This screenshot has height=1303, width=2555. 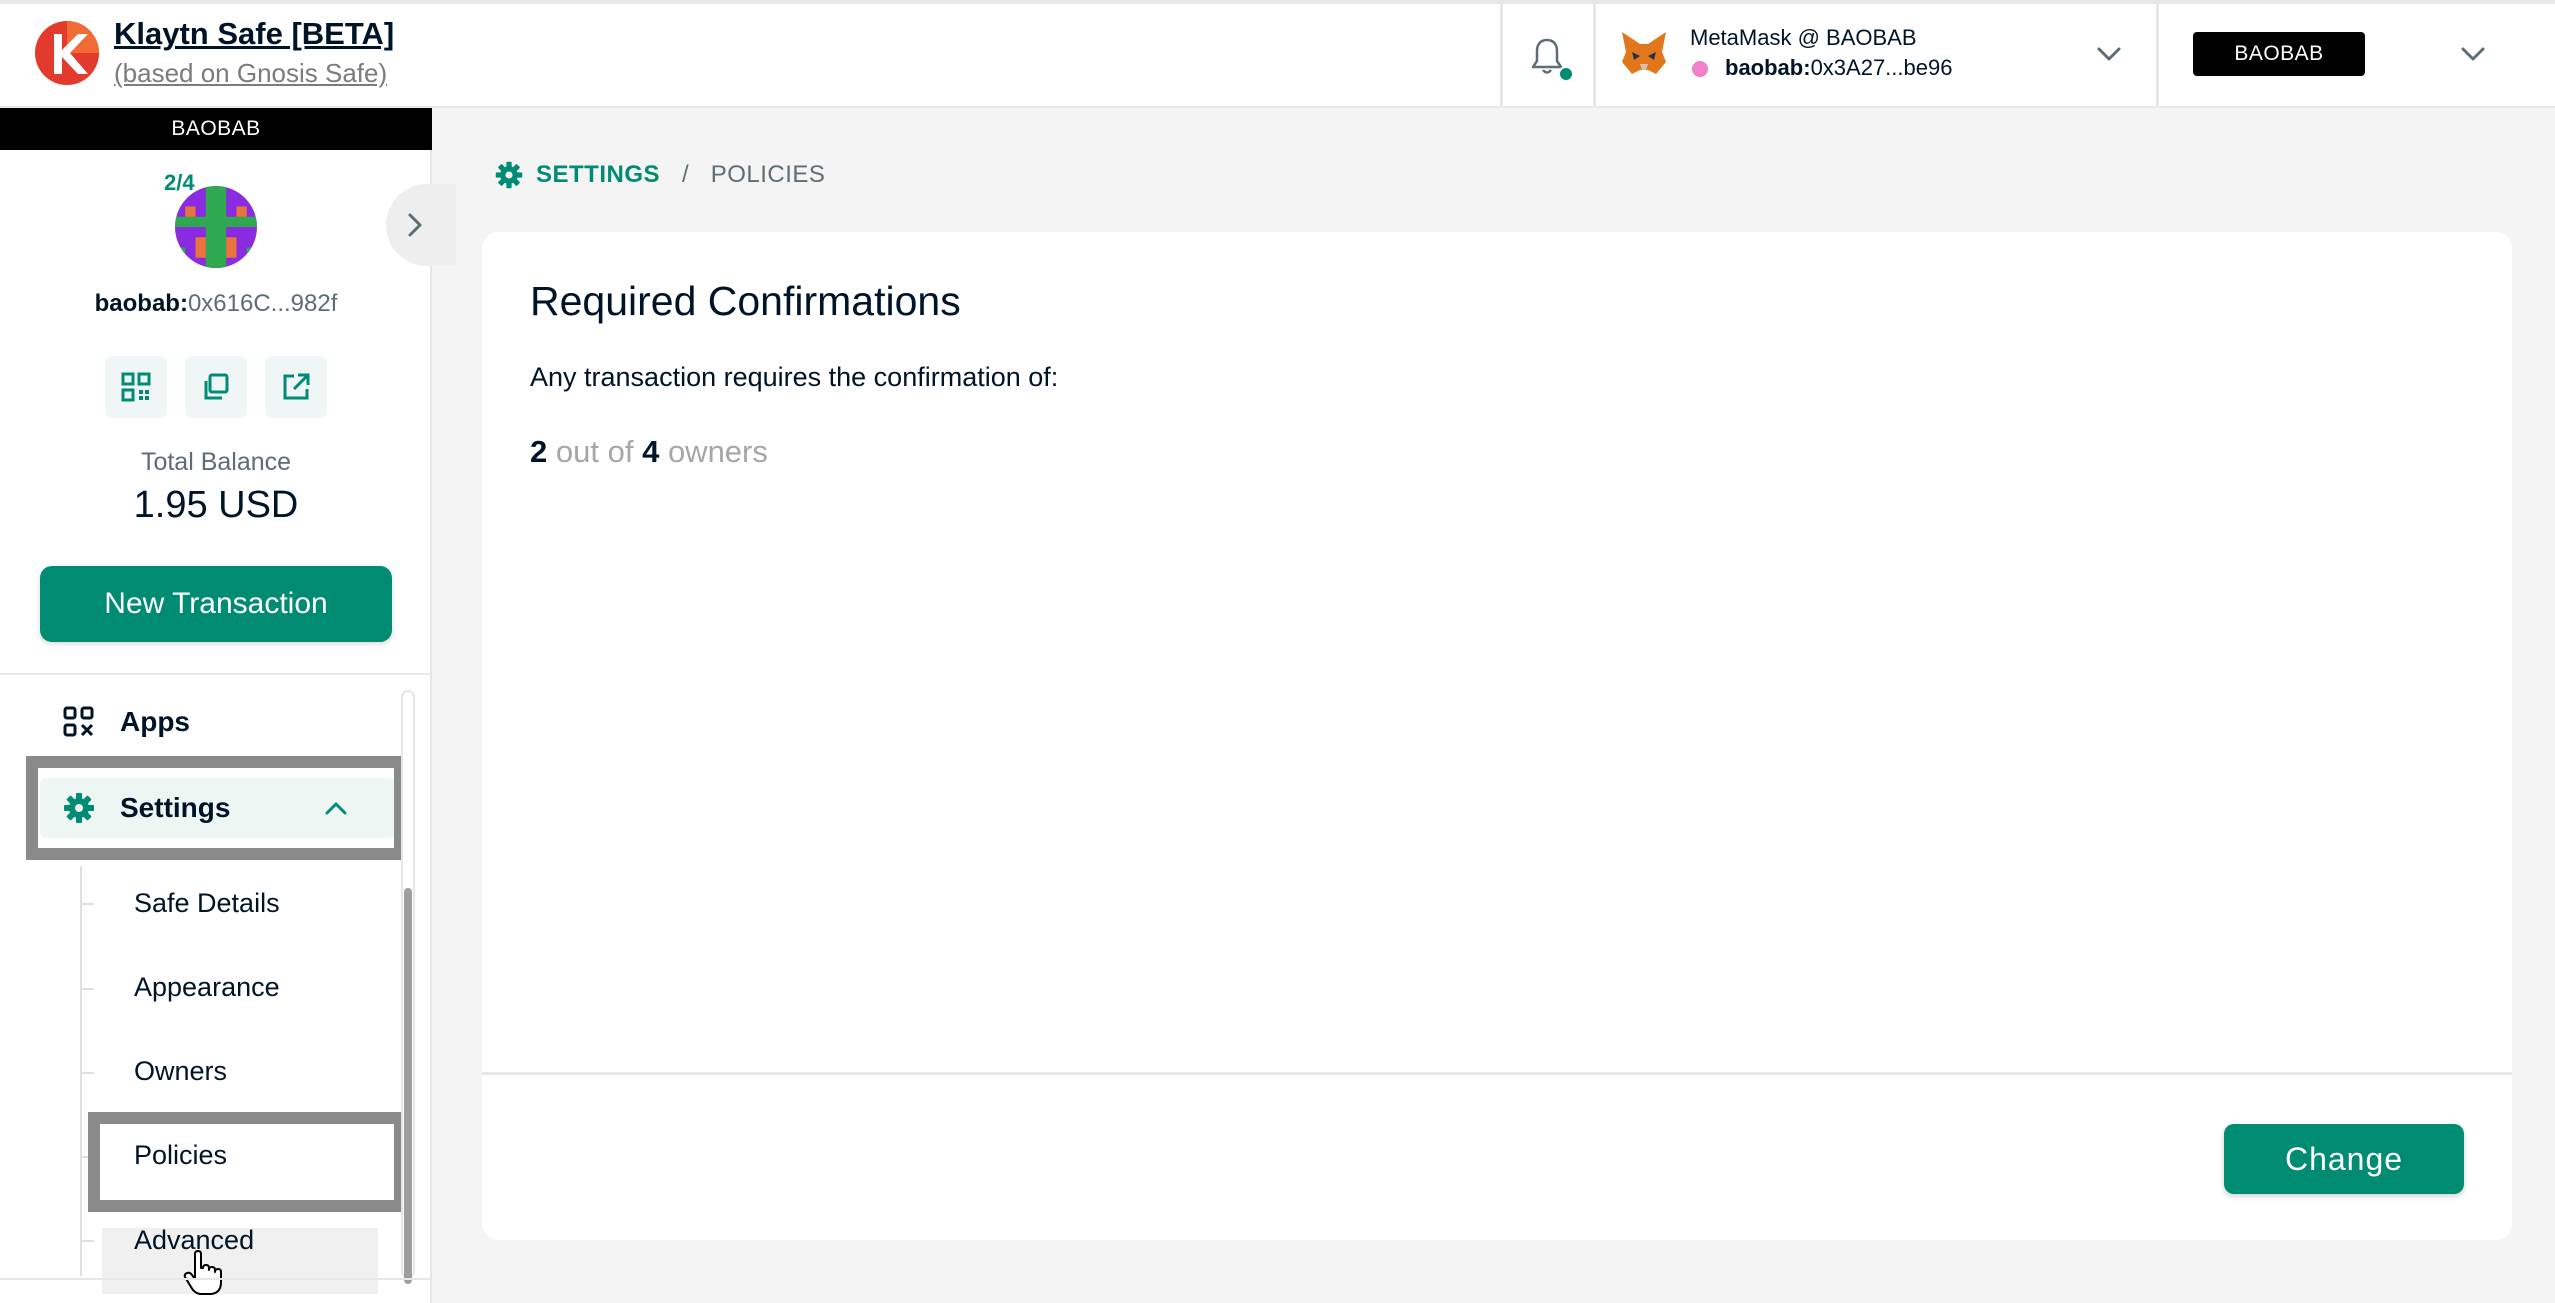 I want to click on apps-icon, so click(x=78, y=721).